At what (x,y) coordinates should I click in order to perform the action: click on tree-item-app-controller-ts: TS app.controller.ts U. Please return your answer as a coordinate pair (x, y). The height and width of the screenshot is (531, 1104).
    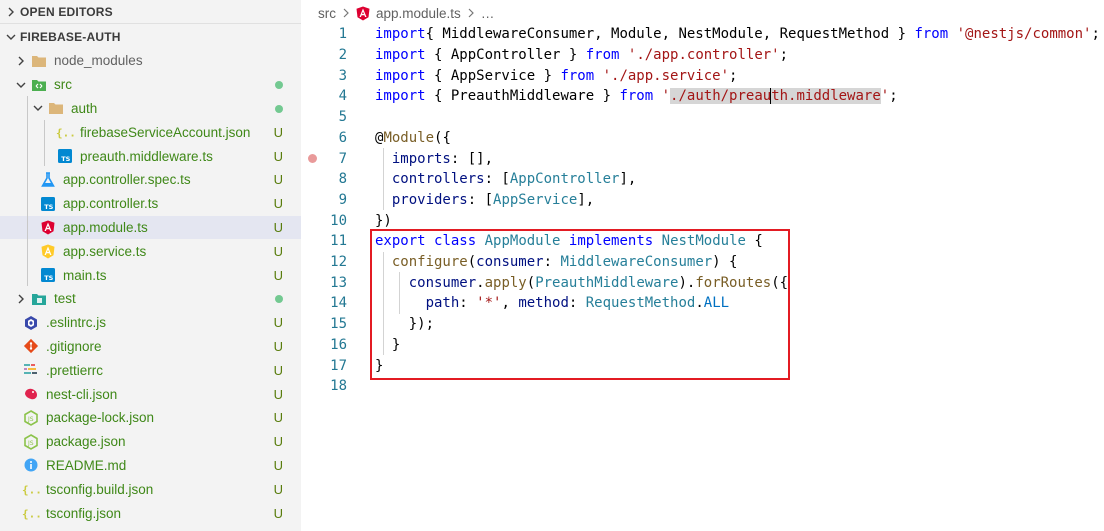
    Looking at the image, I should click on (150, 204).